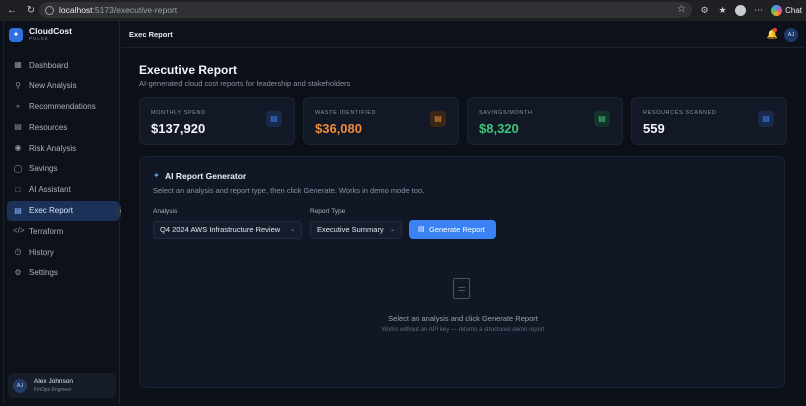  Describe the element at coordinates (777, 10) in the screenshot. I see `copilot-icon` at that location.